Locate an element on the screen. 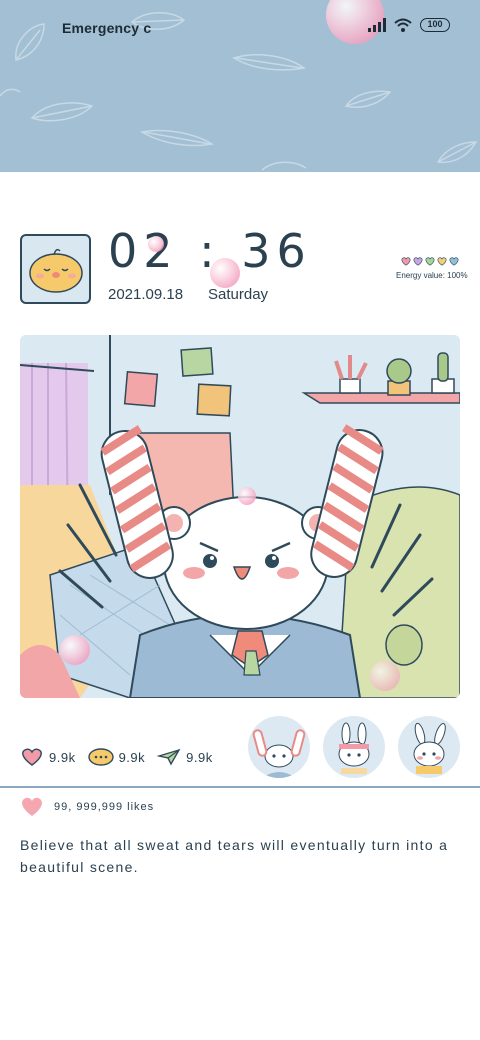 This screenshot has height=1040, width=480. bunny-headband-sticker-icon is located at coordinates (354, 748).